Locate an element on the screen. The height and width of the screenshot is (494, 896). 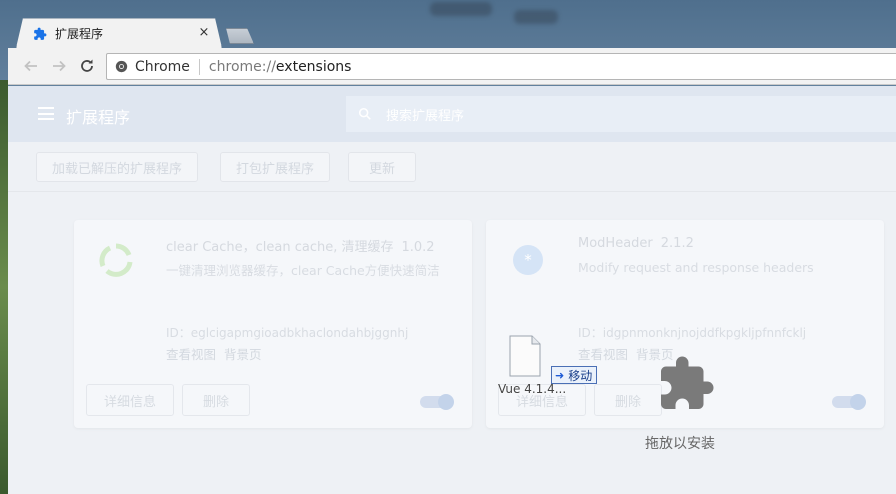
search-input: 搜索扩展程序 is located at coordinates (621, 114).